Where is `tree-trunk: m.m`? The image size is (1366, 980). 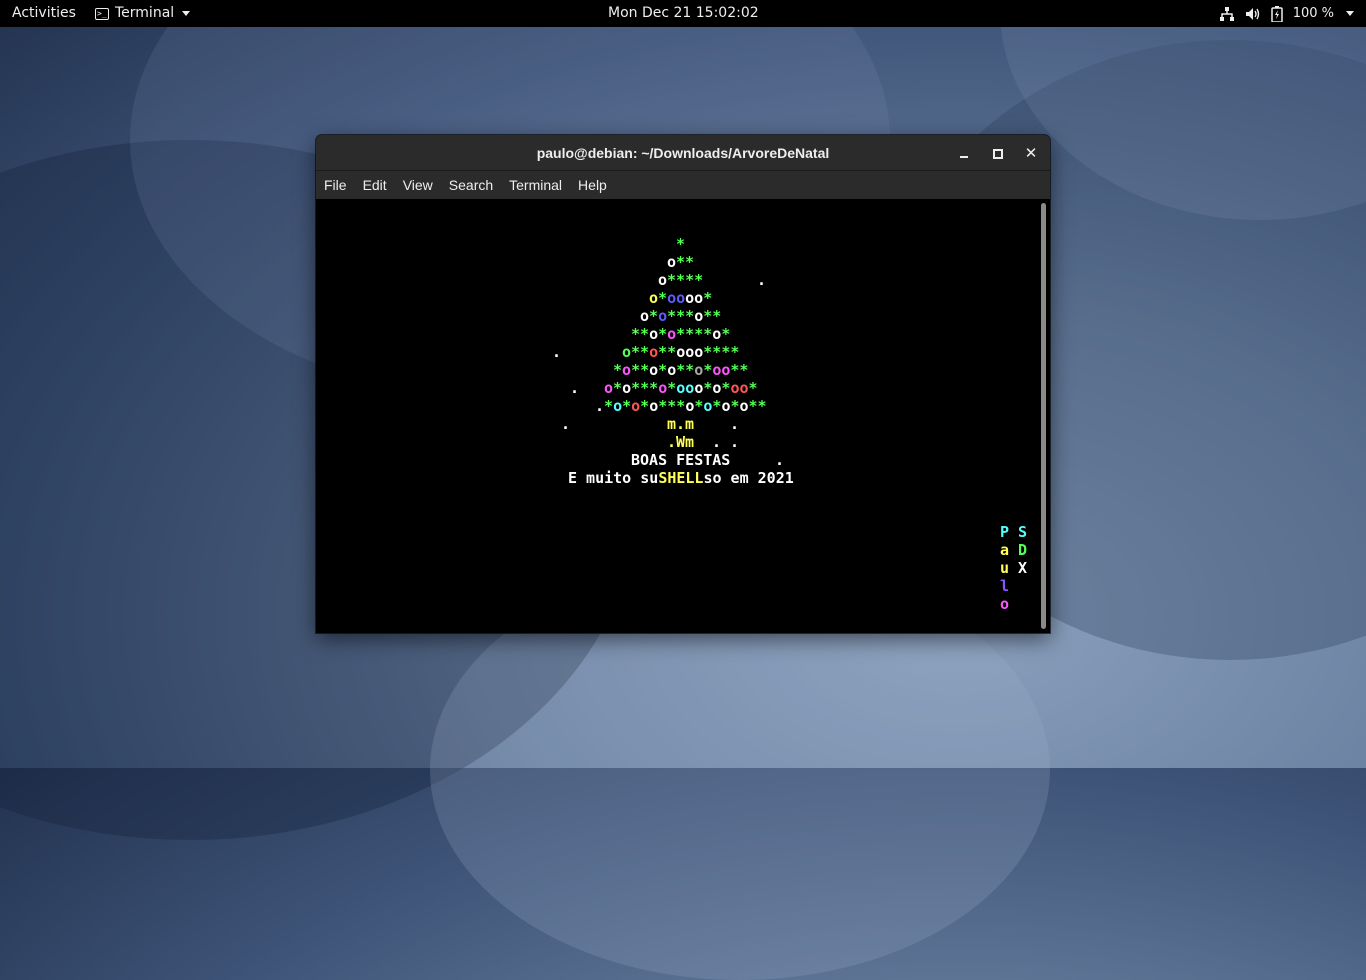
tree-trunk: m.m is located at coordinates (681, 424).